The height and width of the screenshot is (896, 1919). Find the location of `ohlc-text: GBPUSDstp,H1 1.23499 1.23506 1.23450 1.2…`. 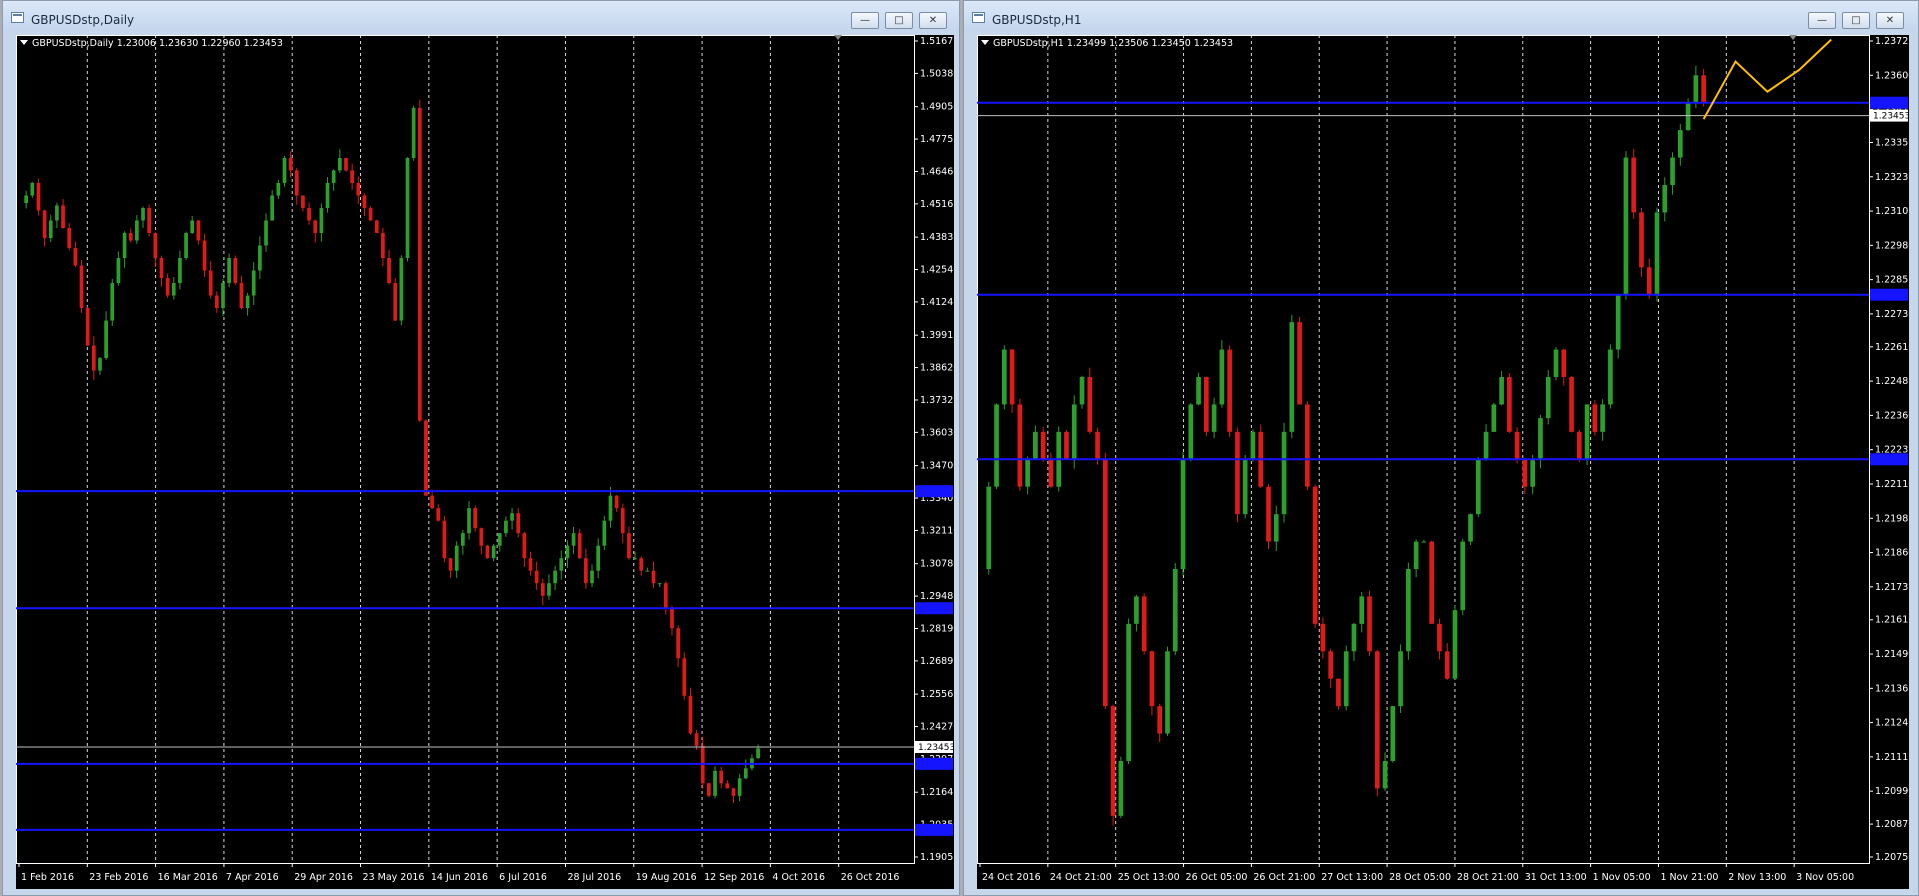

ohlc-text: GBPUSDstp,H1 1.23499 1.23506 1.23450 1.2… is located at coordinates (1113, 43).